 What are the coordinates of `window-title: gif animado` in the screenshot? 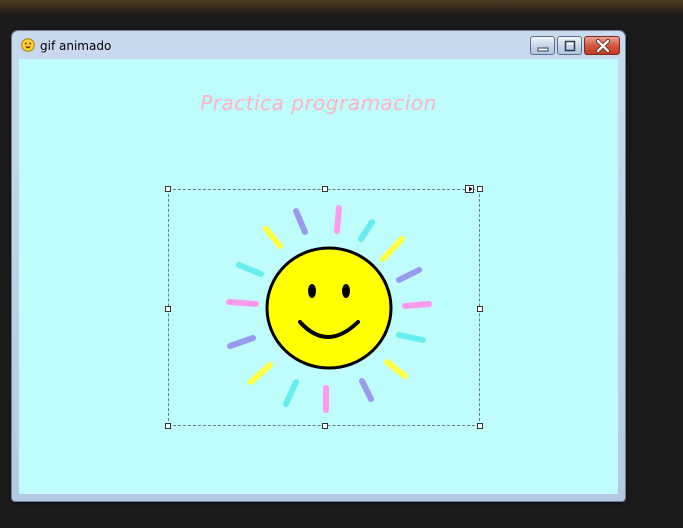 It's located at (76, 46).